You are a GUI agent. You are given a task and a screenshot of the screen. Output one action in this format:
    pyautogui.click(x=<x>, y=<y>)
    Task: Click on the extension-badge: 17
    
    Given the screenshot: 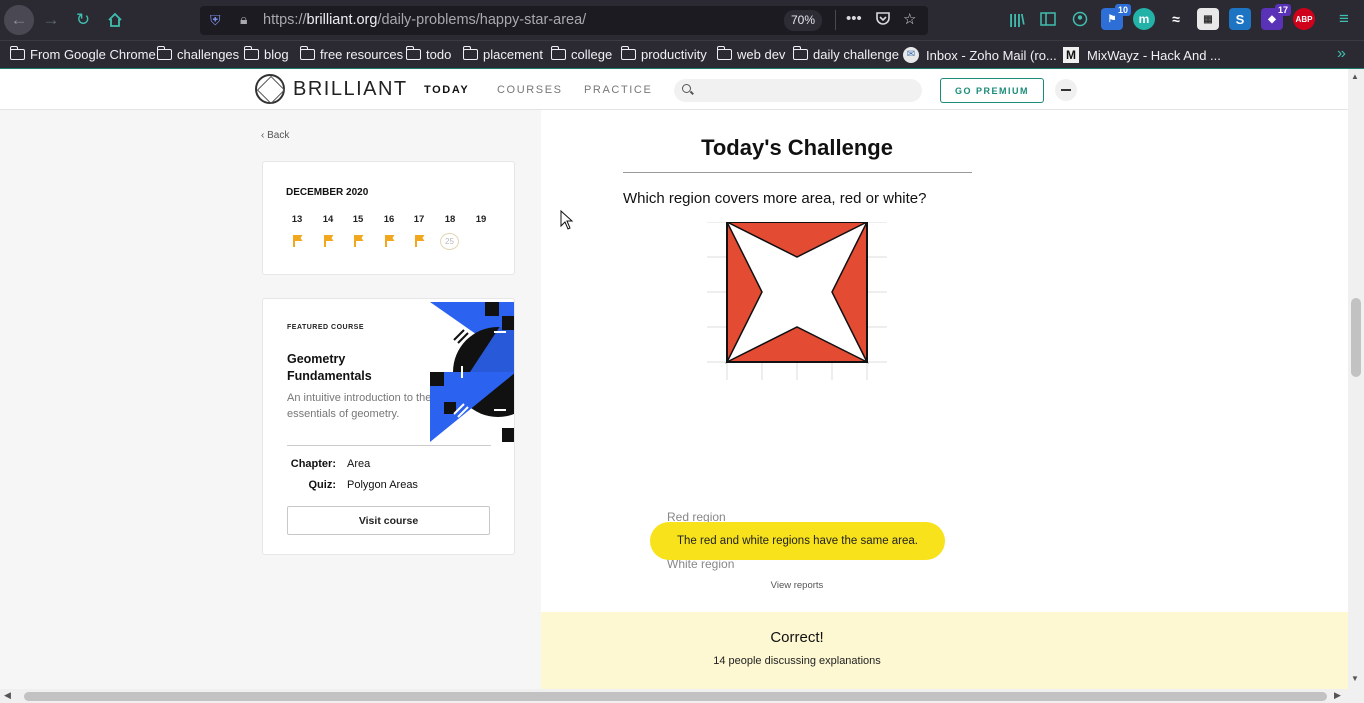 What is the action you would take?
    pyautogui.click(x=1282, y=10)
    